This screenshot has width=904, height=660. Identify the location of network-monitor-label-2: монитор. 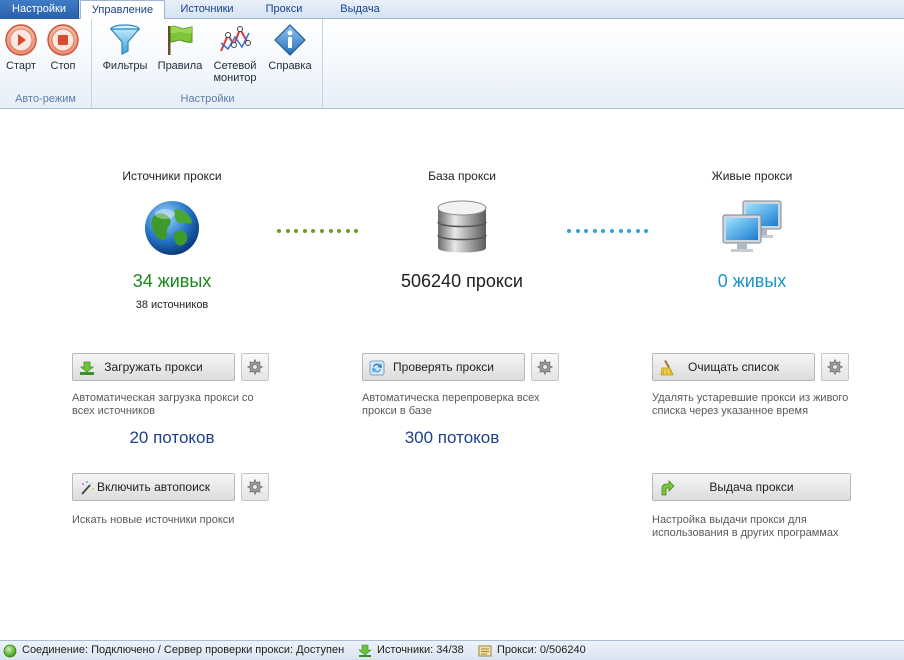
(235, 78).